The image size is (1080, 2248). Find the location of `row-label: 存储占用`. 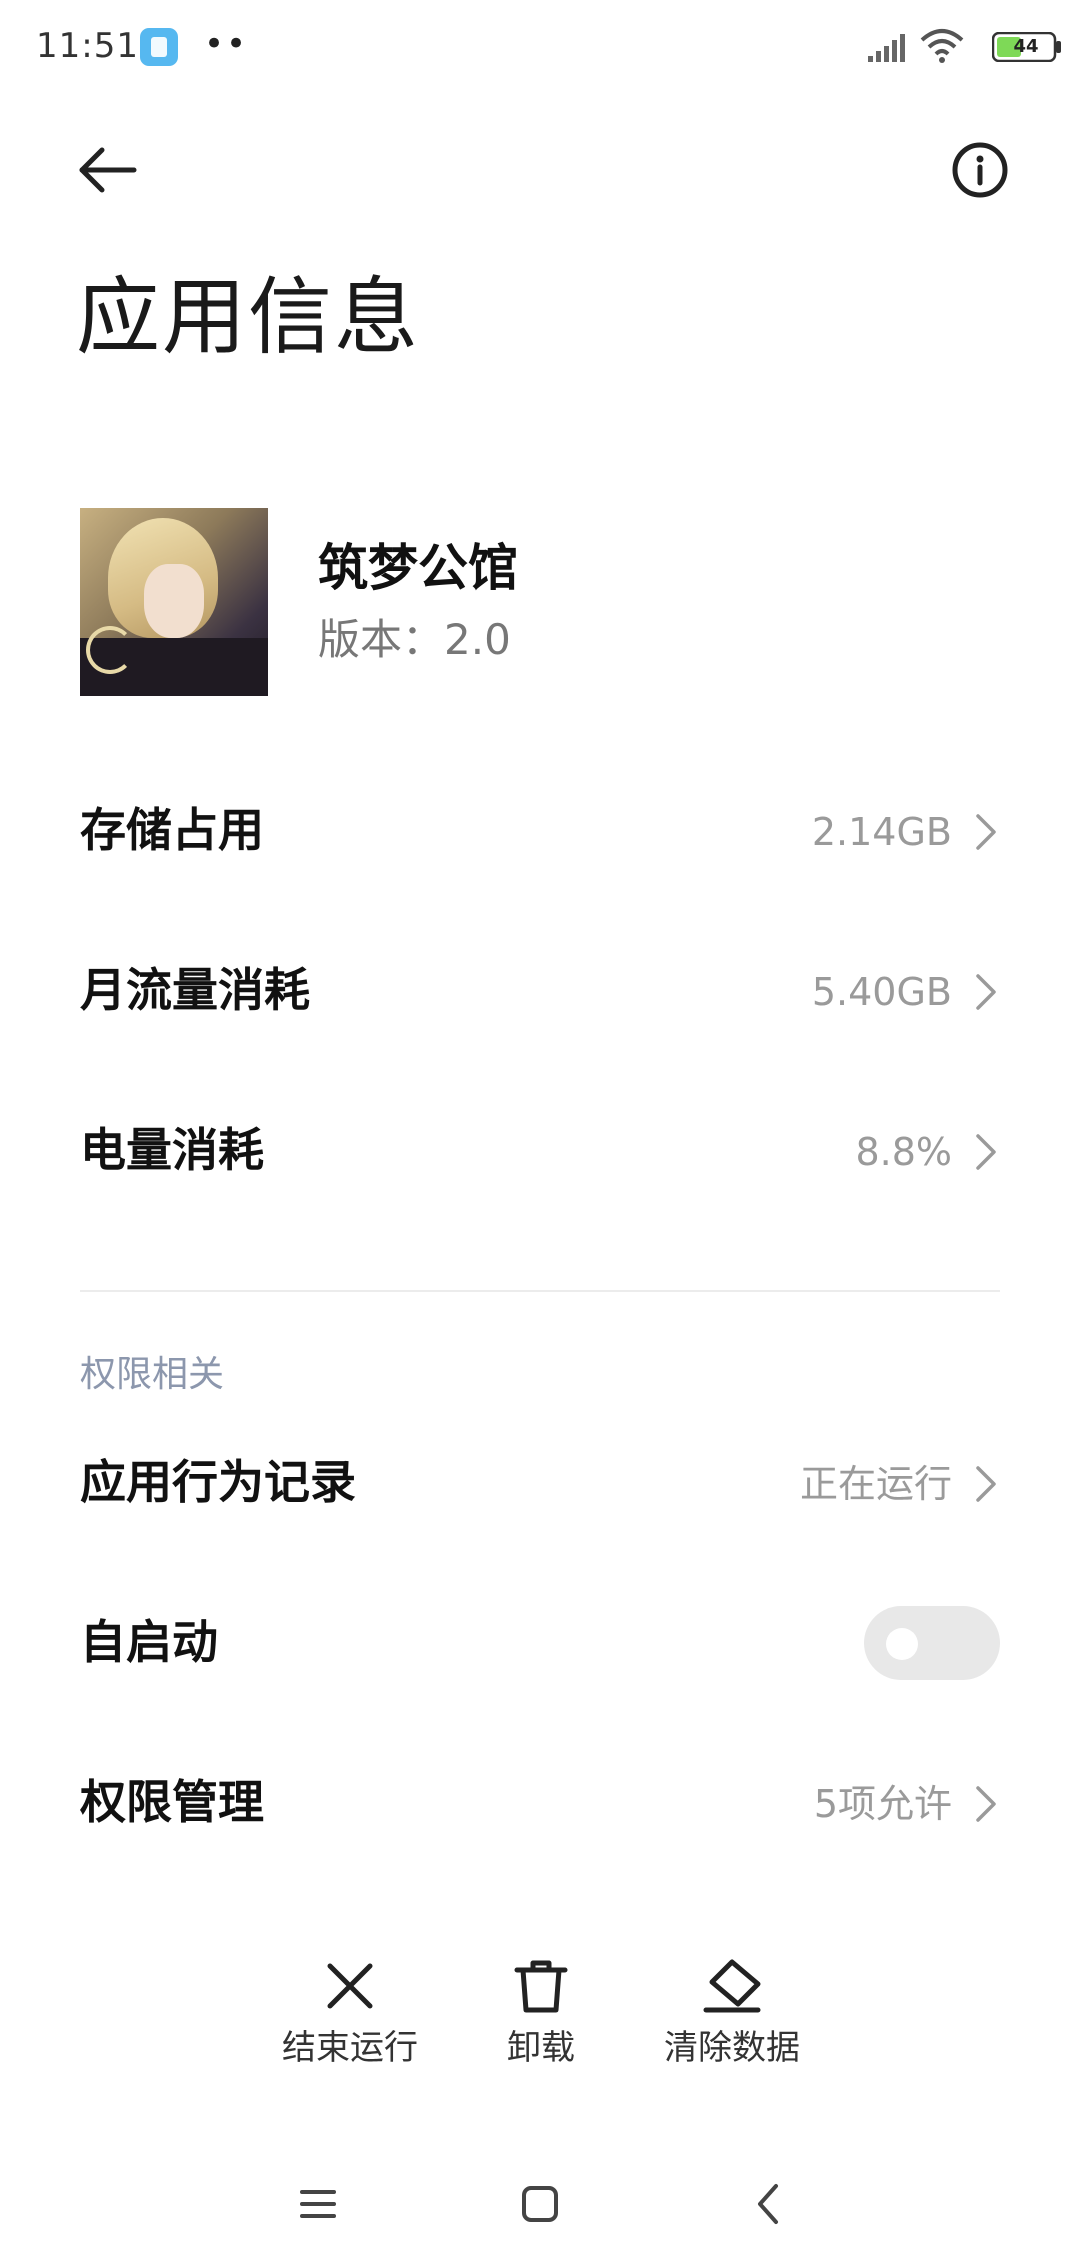

row-label: 存储占用 is located at coordinates (172, 830).